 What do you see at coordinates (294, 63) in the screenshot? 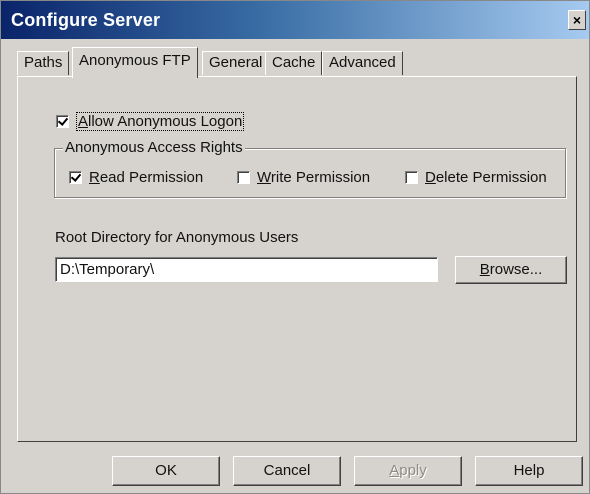
I see `tab-cache: Cache` at bounding box center [294, 63].